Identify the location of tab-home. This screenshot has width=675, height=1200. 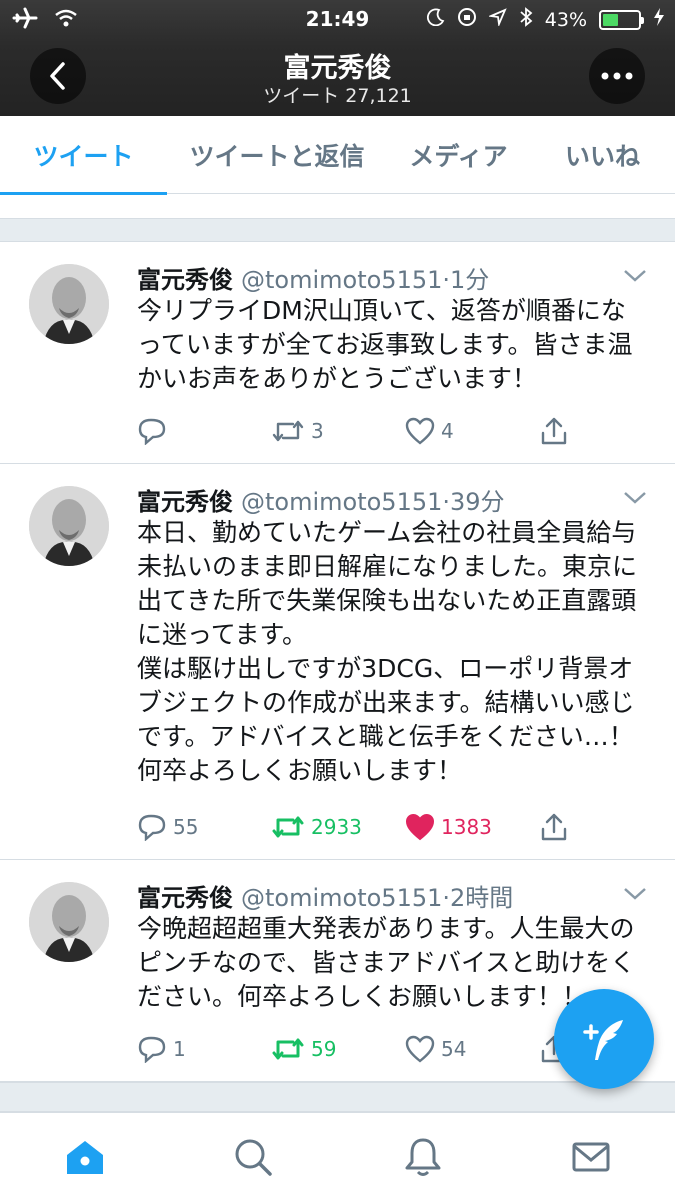
(85, 1157).